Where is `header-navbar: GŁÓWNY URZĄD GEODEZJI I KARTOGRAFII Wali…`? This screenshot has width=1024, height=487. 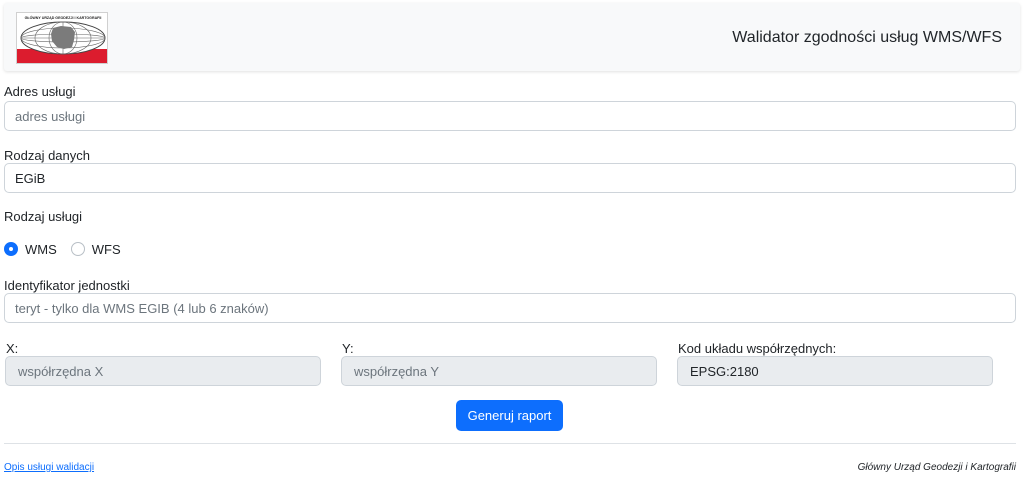 header-navbar: GŁÓWNY URZĄD GEODEZJI I KARTOGRAFII Wali… is located at coordinates (512, 37).